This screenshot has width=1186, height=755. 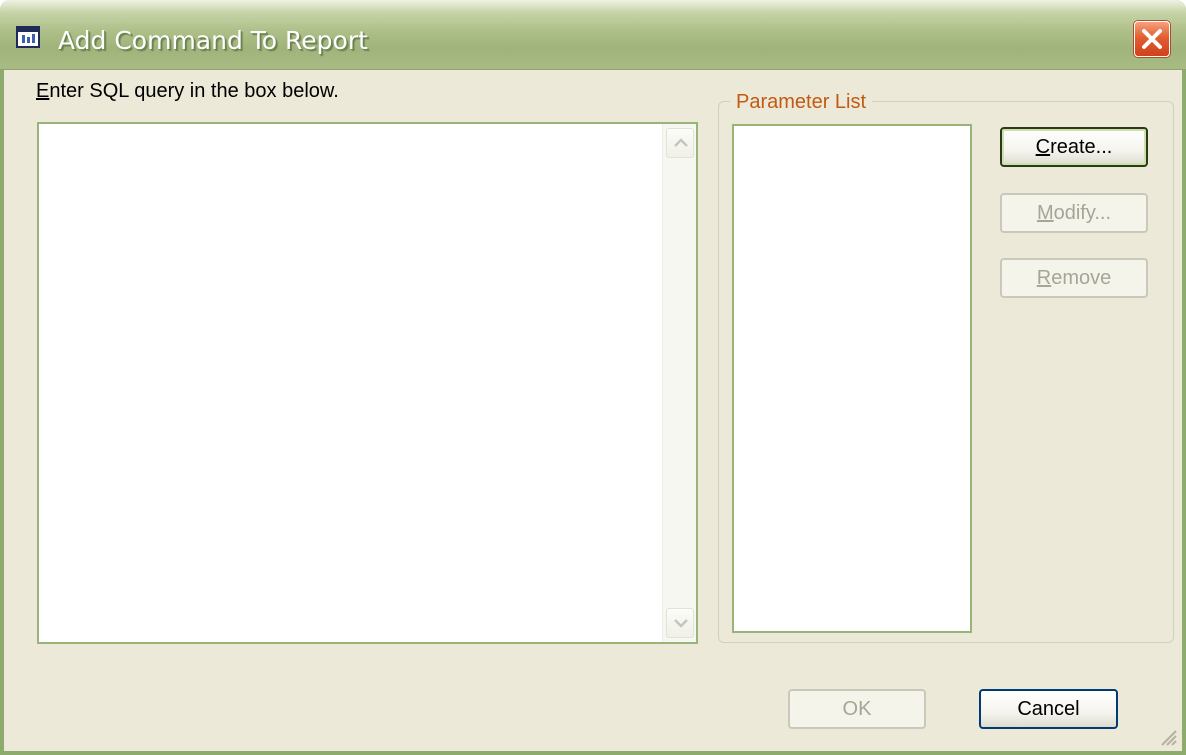 What do you see at coordinates (857, 709) in the screenshot?
I see `ok-button: OK` at bounding box center [857, 709].